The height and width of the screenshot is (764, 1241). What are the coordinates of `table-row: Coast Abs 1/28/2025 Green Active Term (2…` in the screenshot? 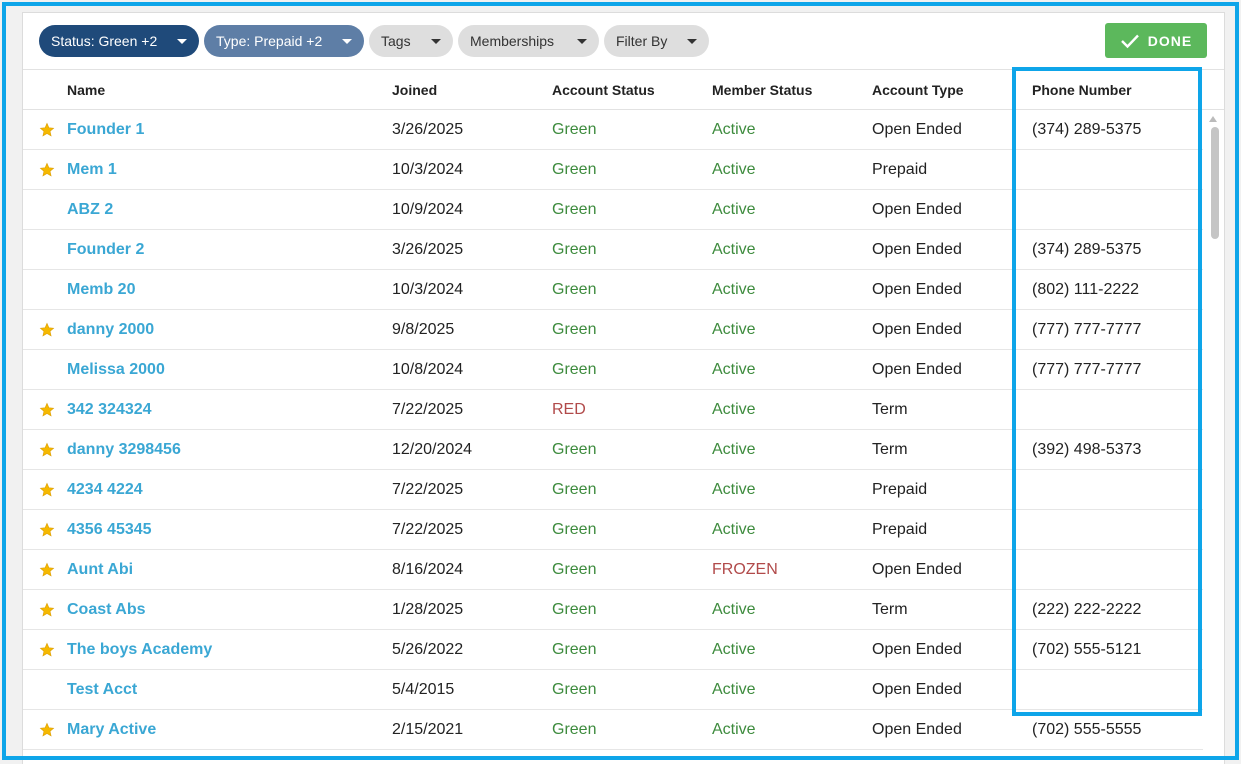 It's located at (613, 610).